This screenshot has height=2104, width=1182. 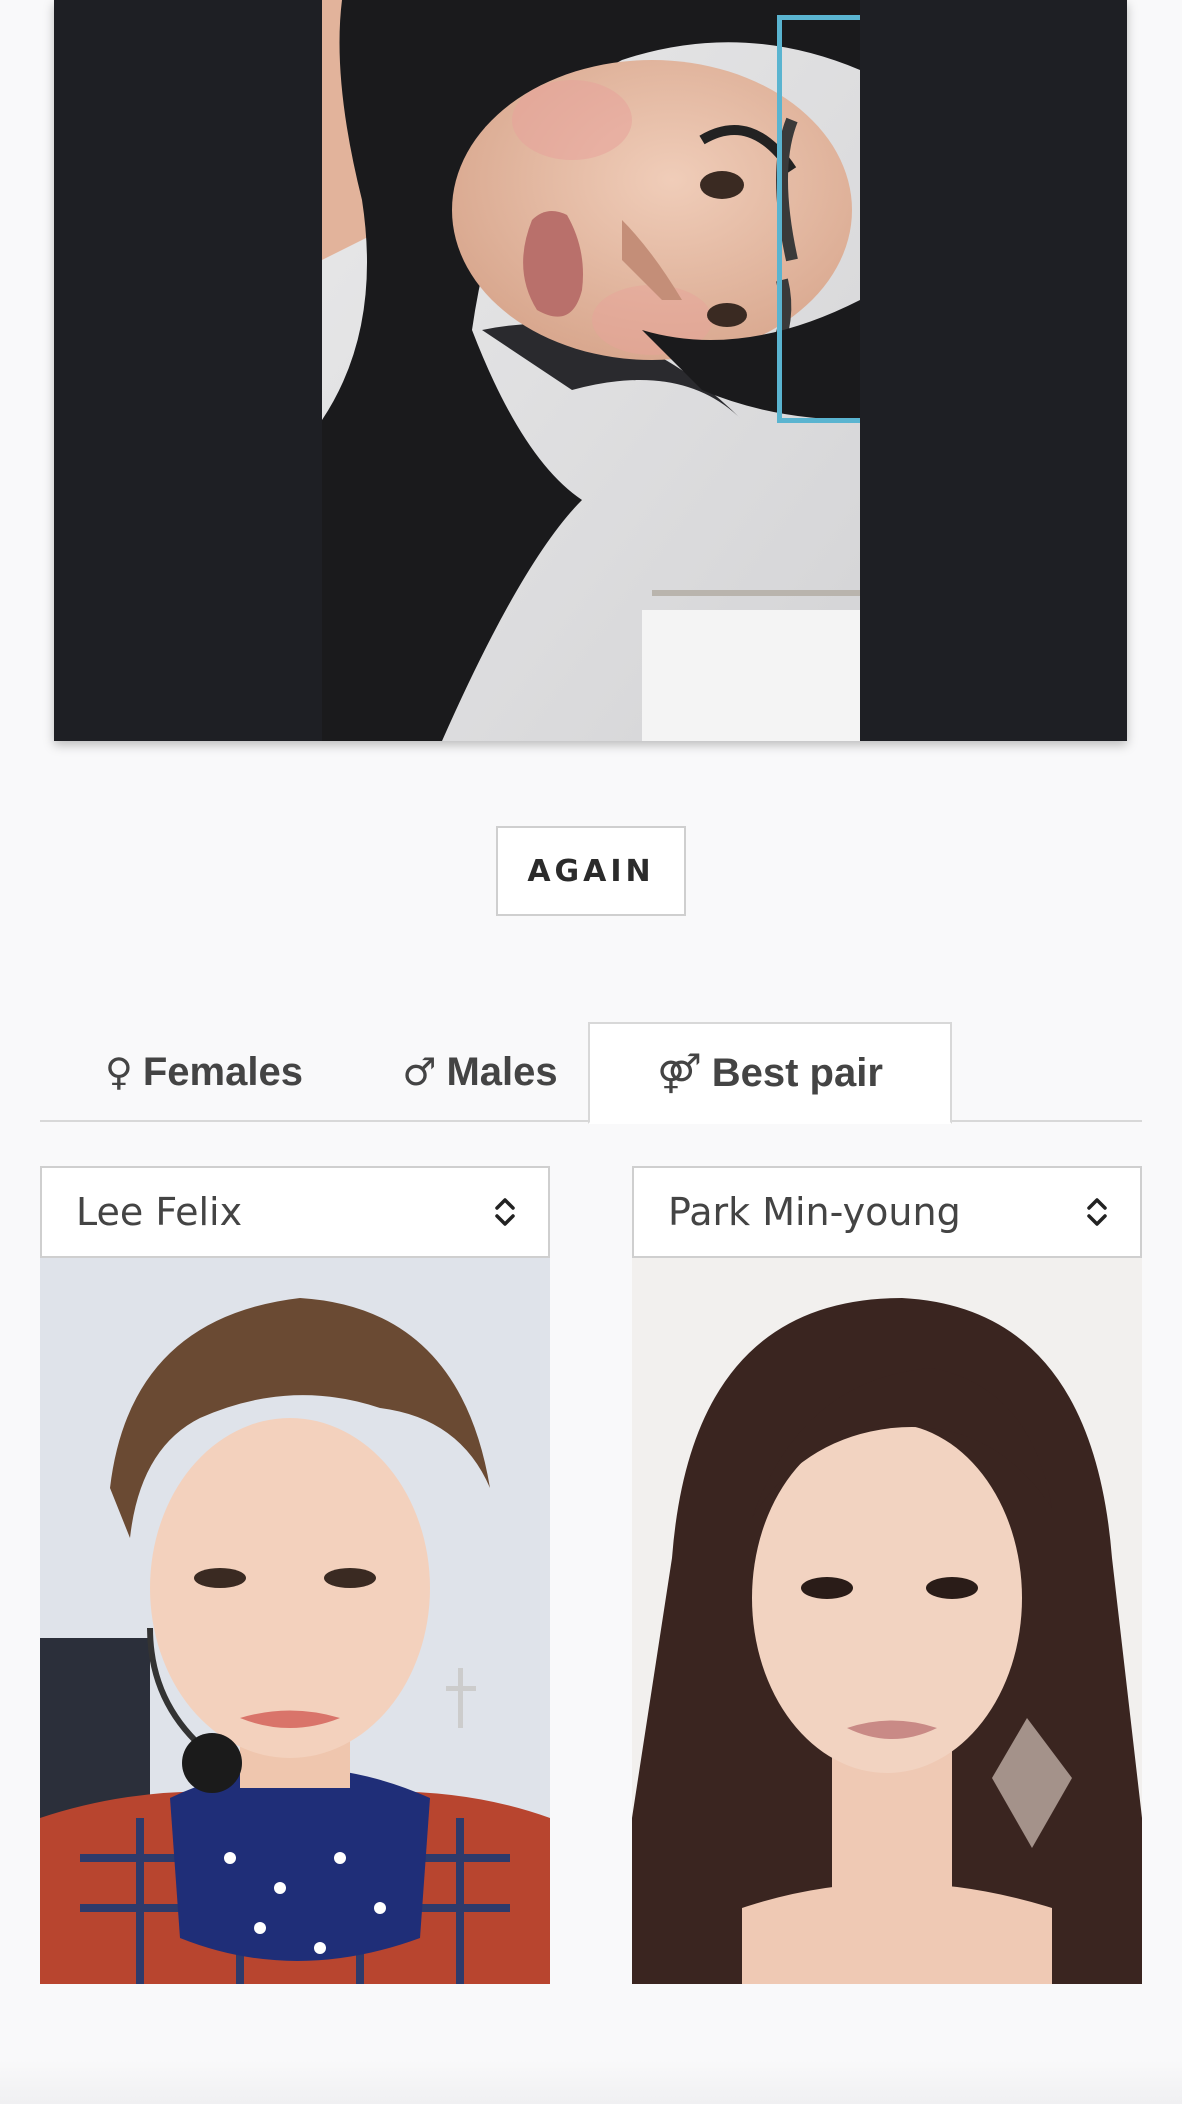 I want to click on face-detection-box, so click(x=818, y=219).